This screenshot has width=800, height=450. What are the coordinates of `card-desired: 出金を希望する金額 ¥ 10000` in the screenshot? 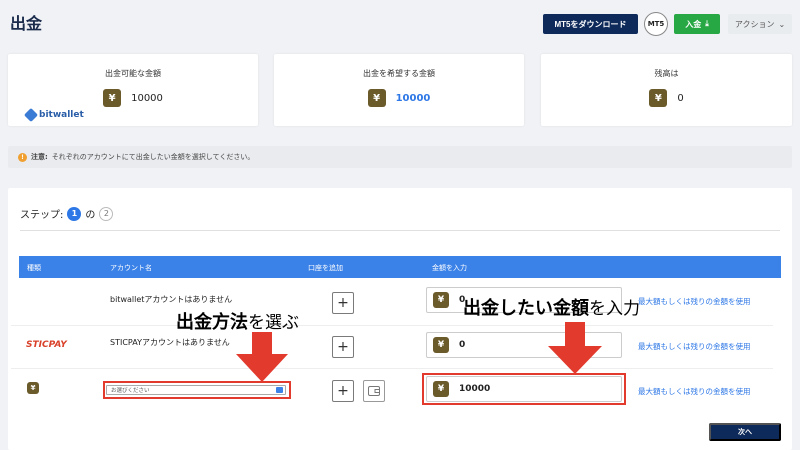 It's located at (399, 90).